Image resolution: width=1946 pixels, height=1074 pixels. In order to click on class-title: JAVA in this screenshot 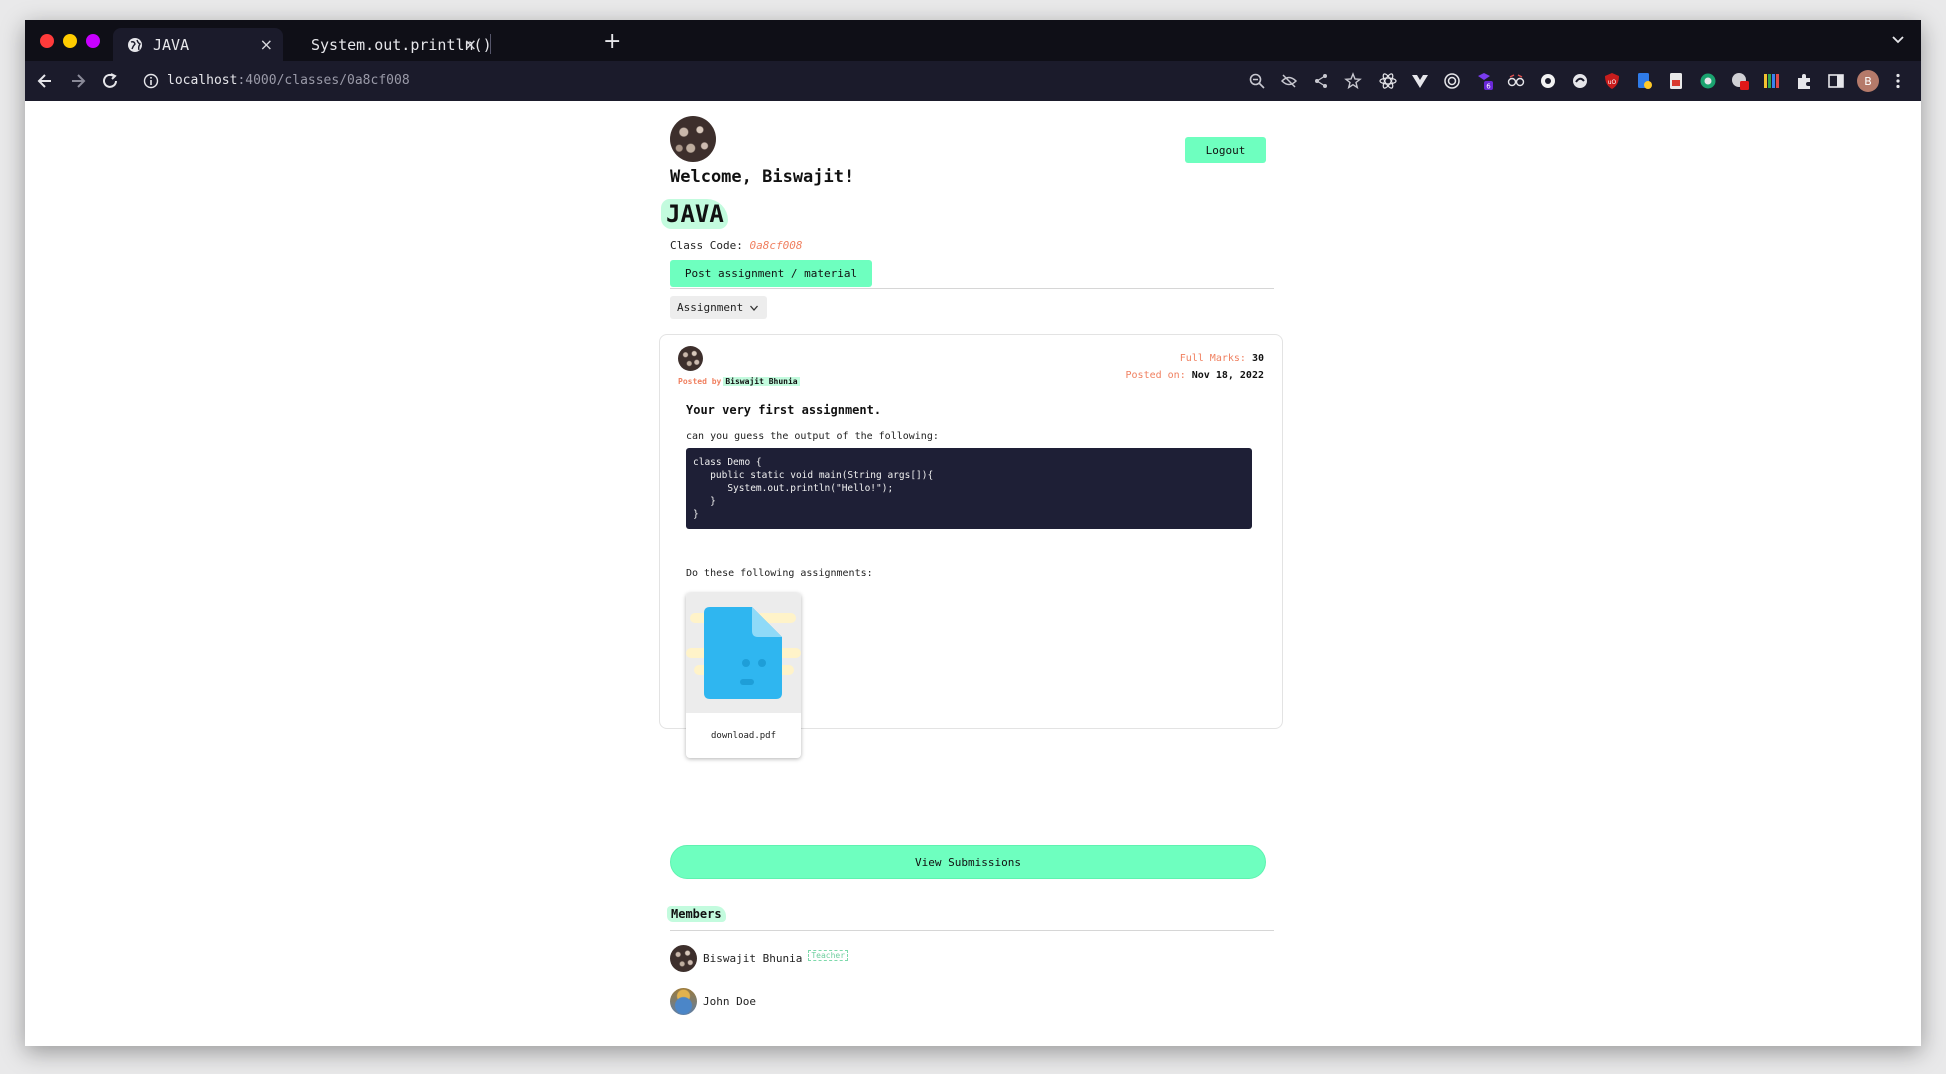, I will do `click(694, 214)`.